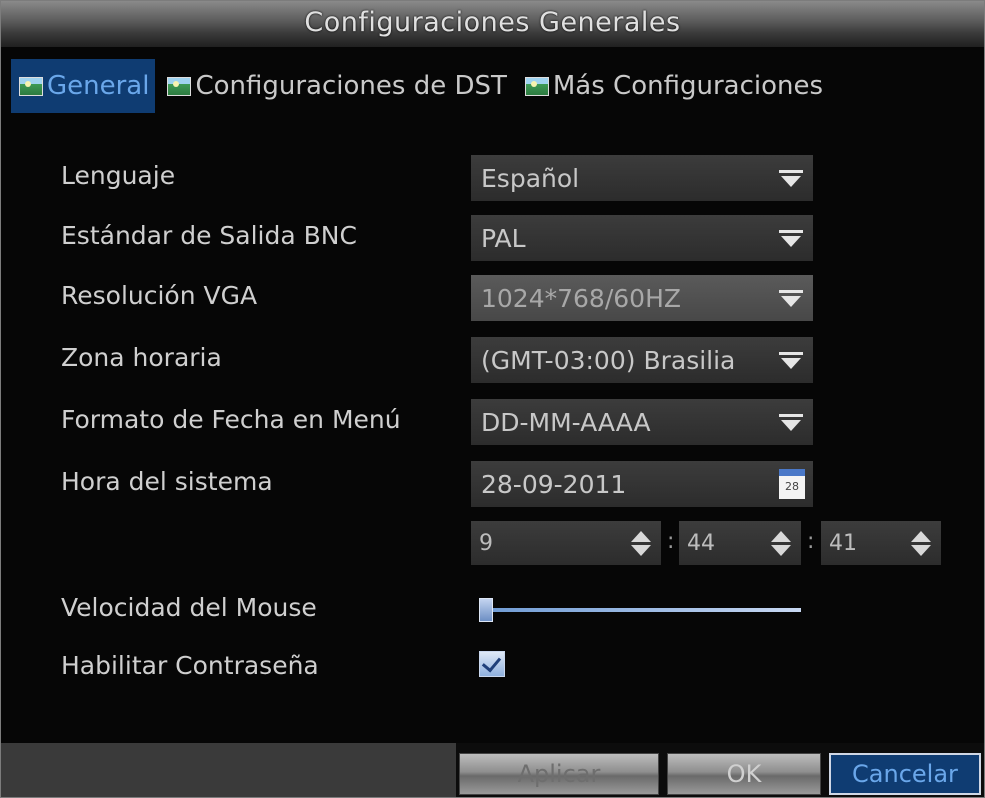 The image size is (985, 798). What do you see at coordinates (231, 419) in the screenshot?
I see `date-format-label: Formato de Fecha en Menú` at bounding box center [231, 419].